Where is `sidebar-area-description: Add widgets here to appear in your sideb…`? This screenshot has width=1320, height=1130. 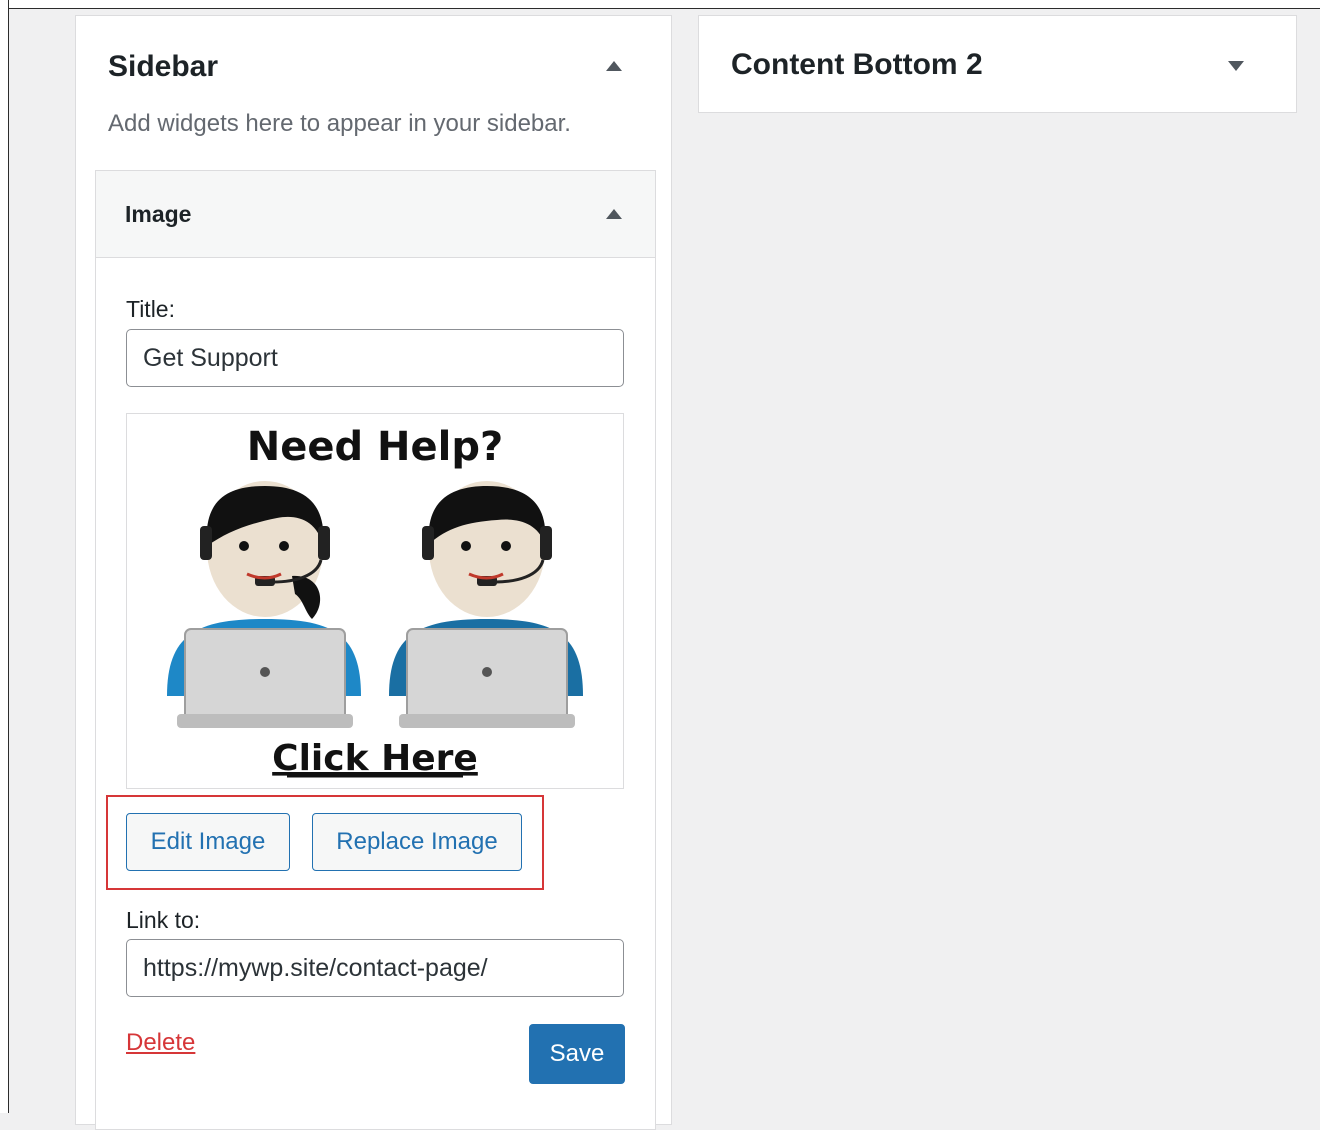
sidebar-area-description: Add widgets here to appear in your sideb… is located at coordinates (339, 123).